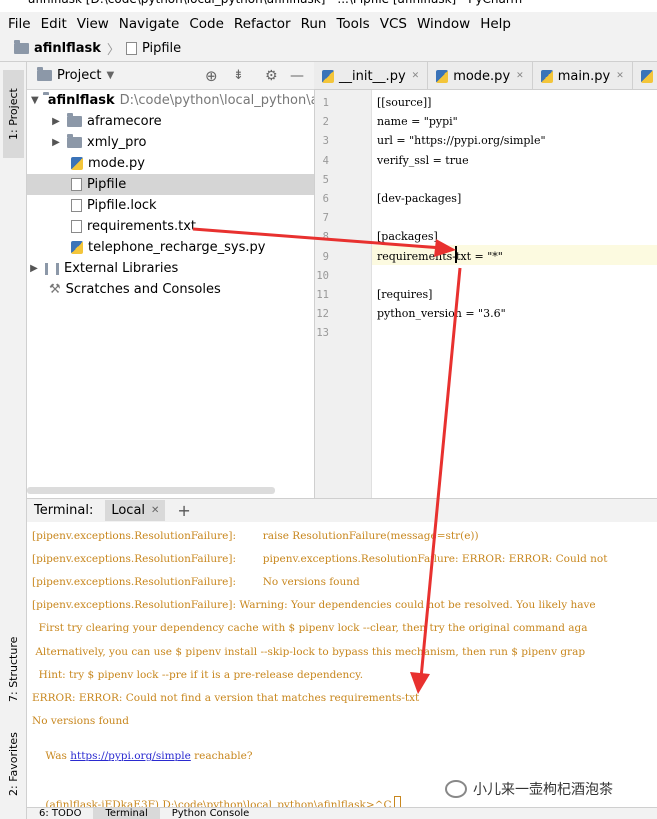 The height and width of the screenshot is (819, 657). I want to click on hide-icon: —, so click(297, 76).